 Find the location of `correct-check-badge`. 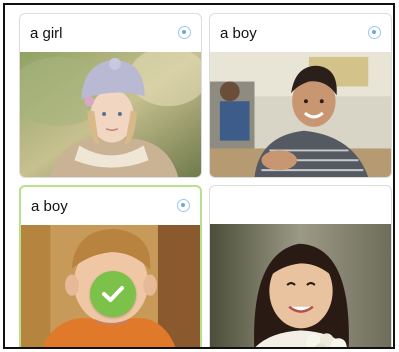

correct-check-badge is located at coordinates (113, 294).